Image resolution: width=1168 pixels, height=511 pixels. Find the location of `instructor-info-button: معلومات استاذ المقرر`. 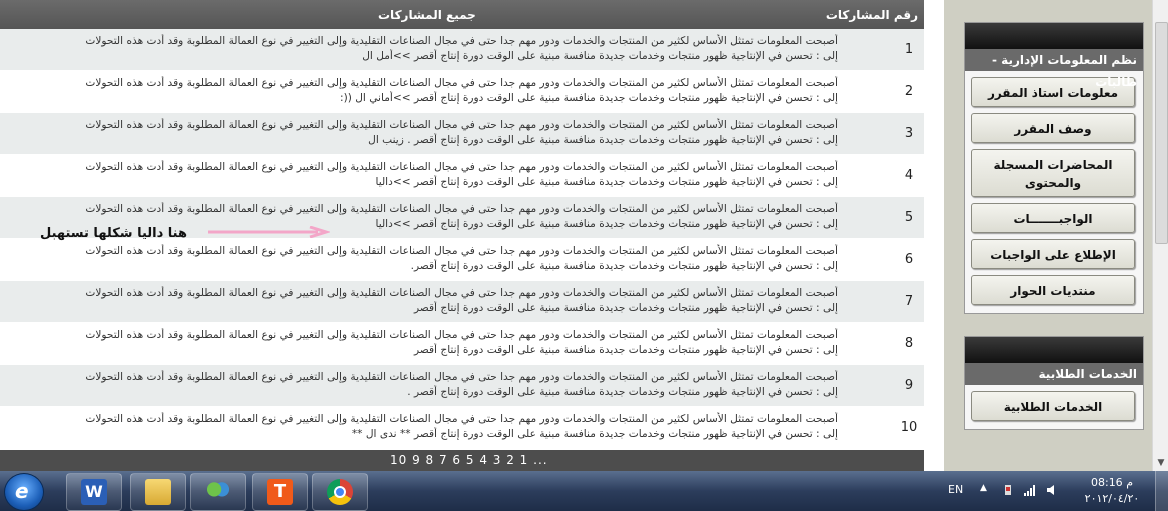

instructor-info-button: معلومات استاذ المقرر is located at coordinates (1053, 92).